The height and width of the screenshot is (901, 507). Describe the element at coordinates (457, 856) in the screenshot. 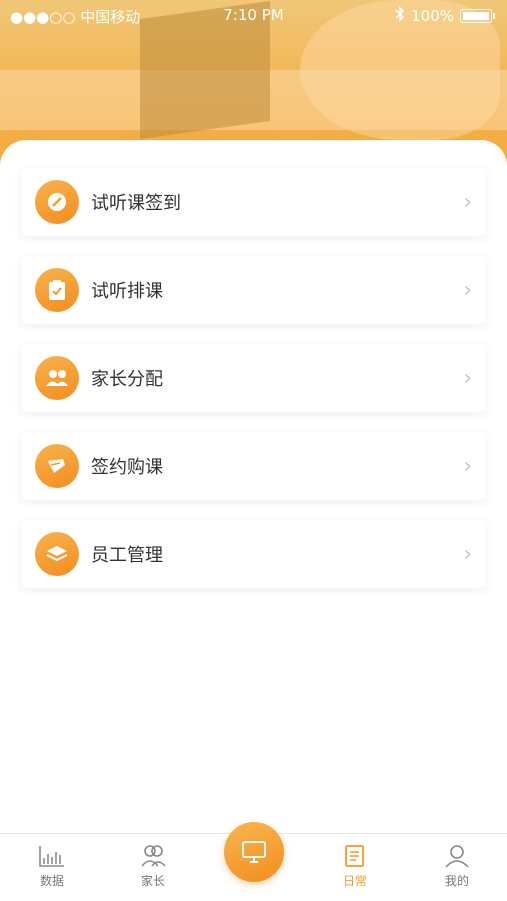

I see `user-icon` at that location.